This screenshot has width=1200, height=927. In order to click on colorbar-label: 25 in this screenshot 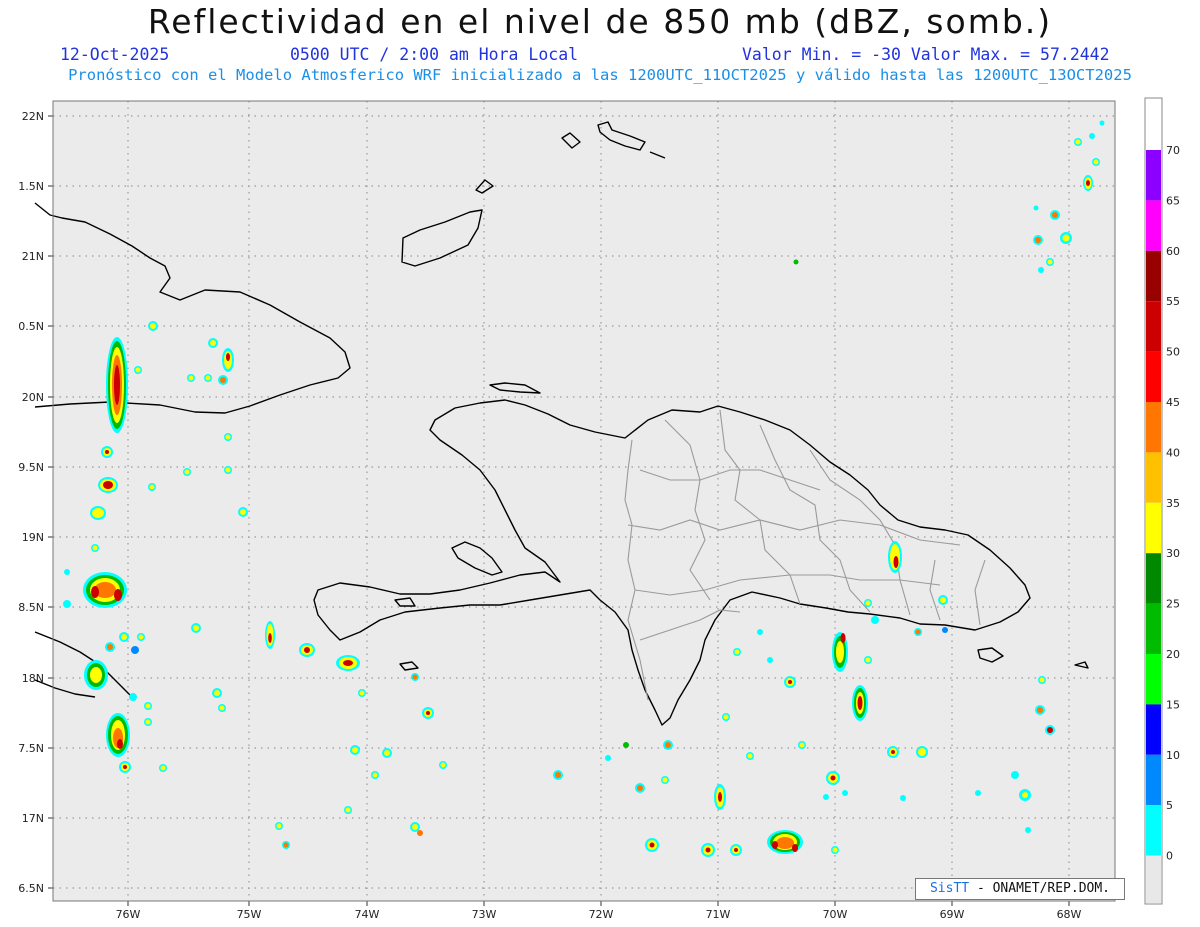, I will do `click(1173, 604)`.